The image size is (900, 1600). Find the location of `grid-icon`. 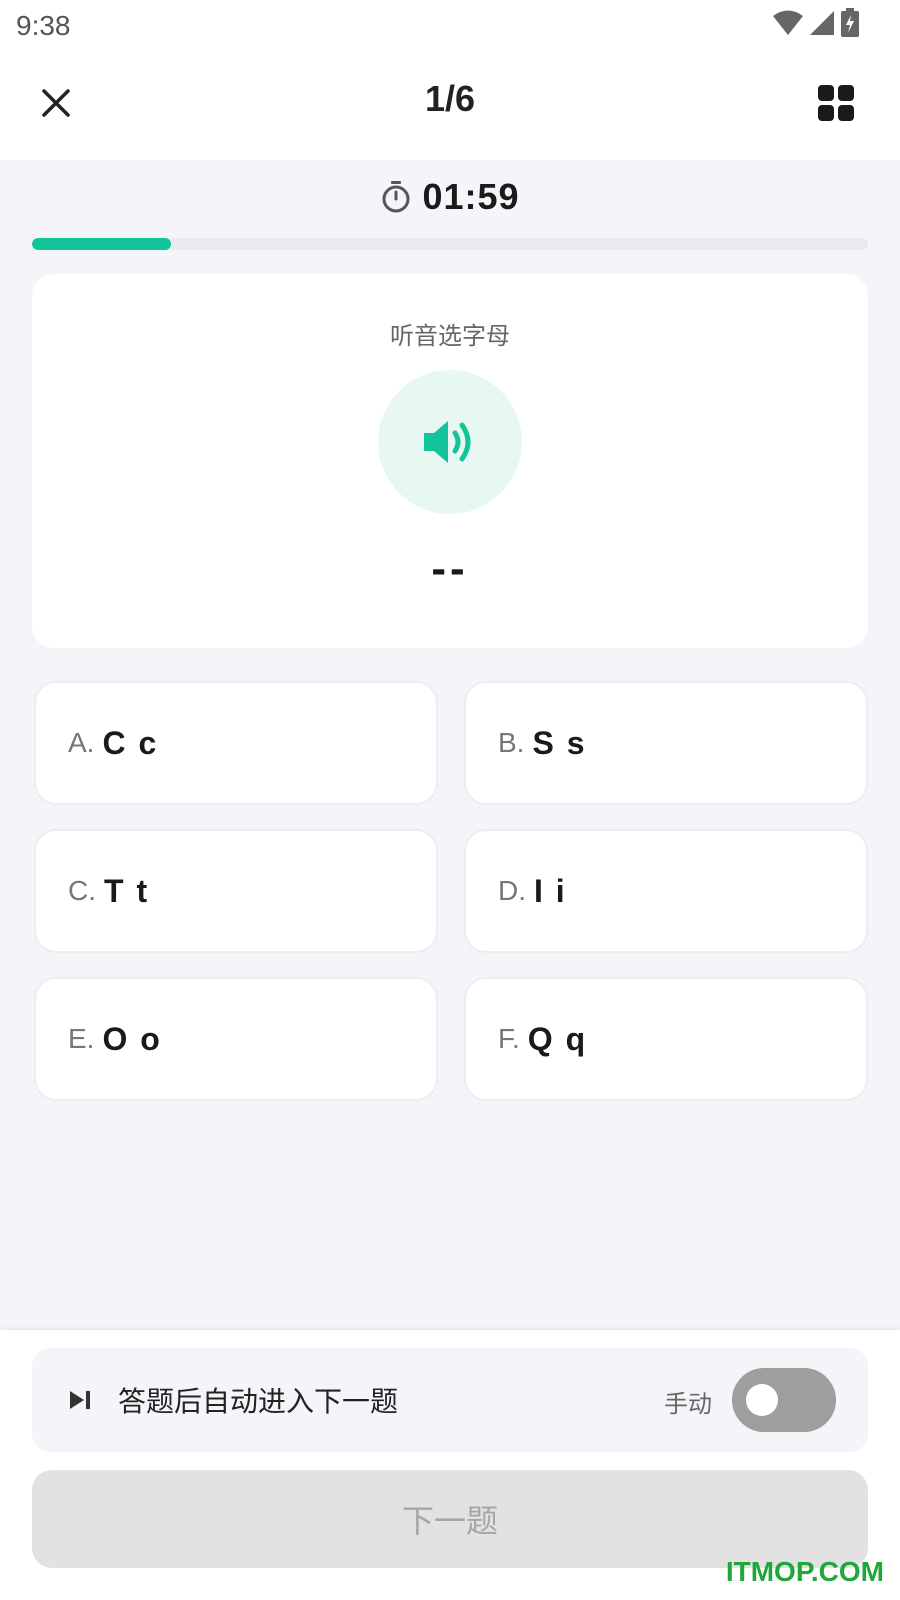

grid-icon is located at coordinates (836, 103).